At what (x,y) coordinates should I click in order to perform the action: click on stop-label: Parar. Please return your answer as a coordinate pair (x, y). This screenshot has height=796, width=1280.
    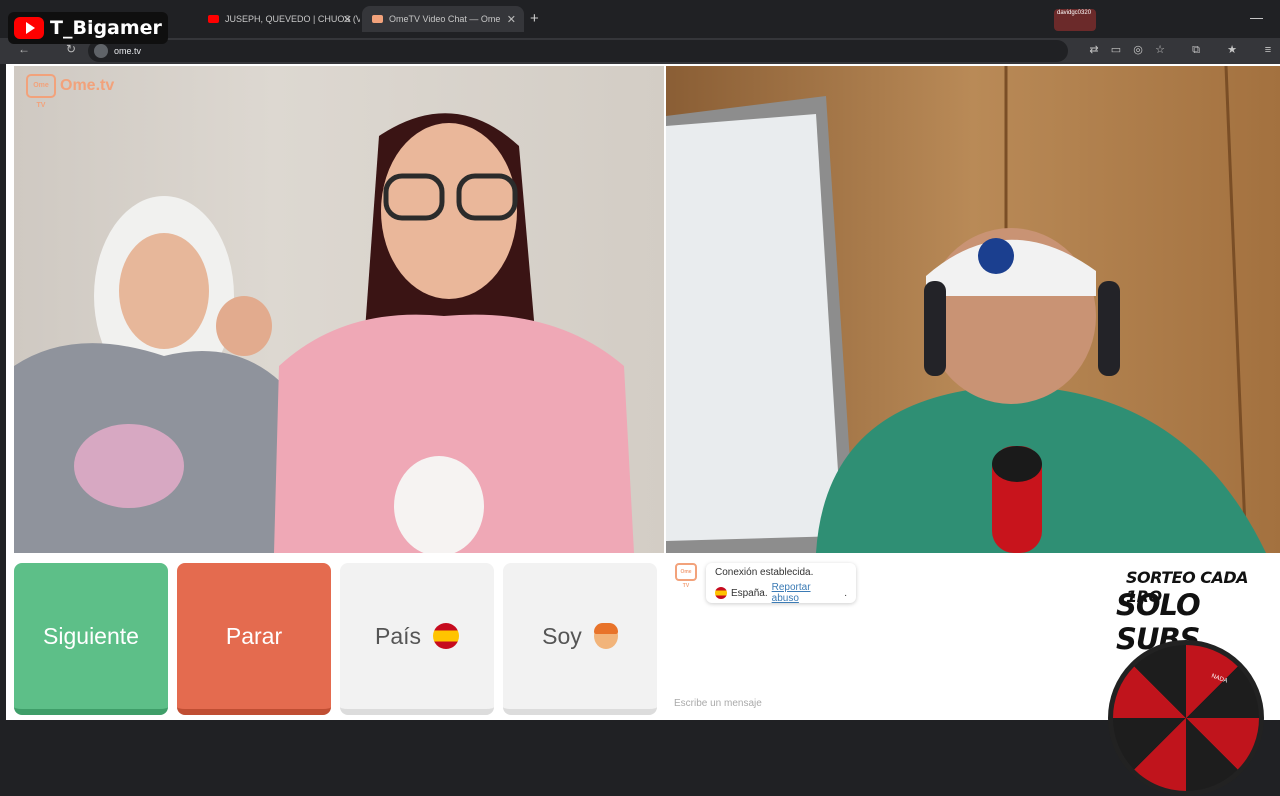
    Looking at the image, I should click on (254, 635).